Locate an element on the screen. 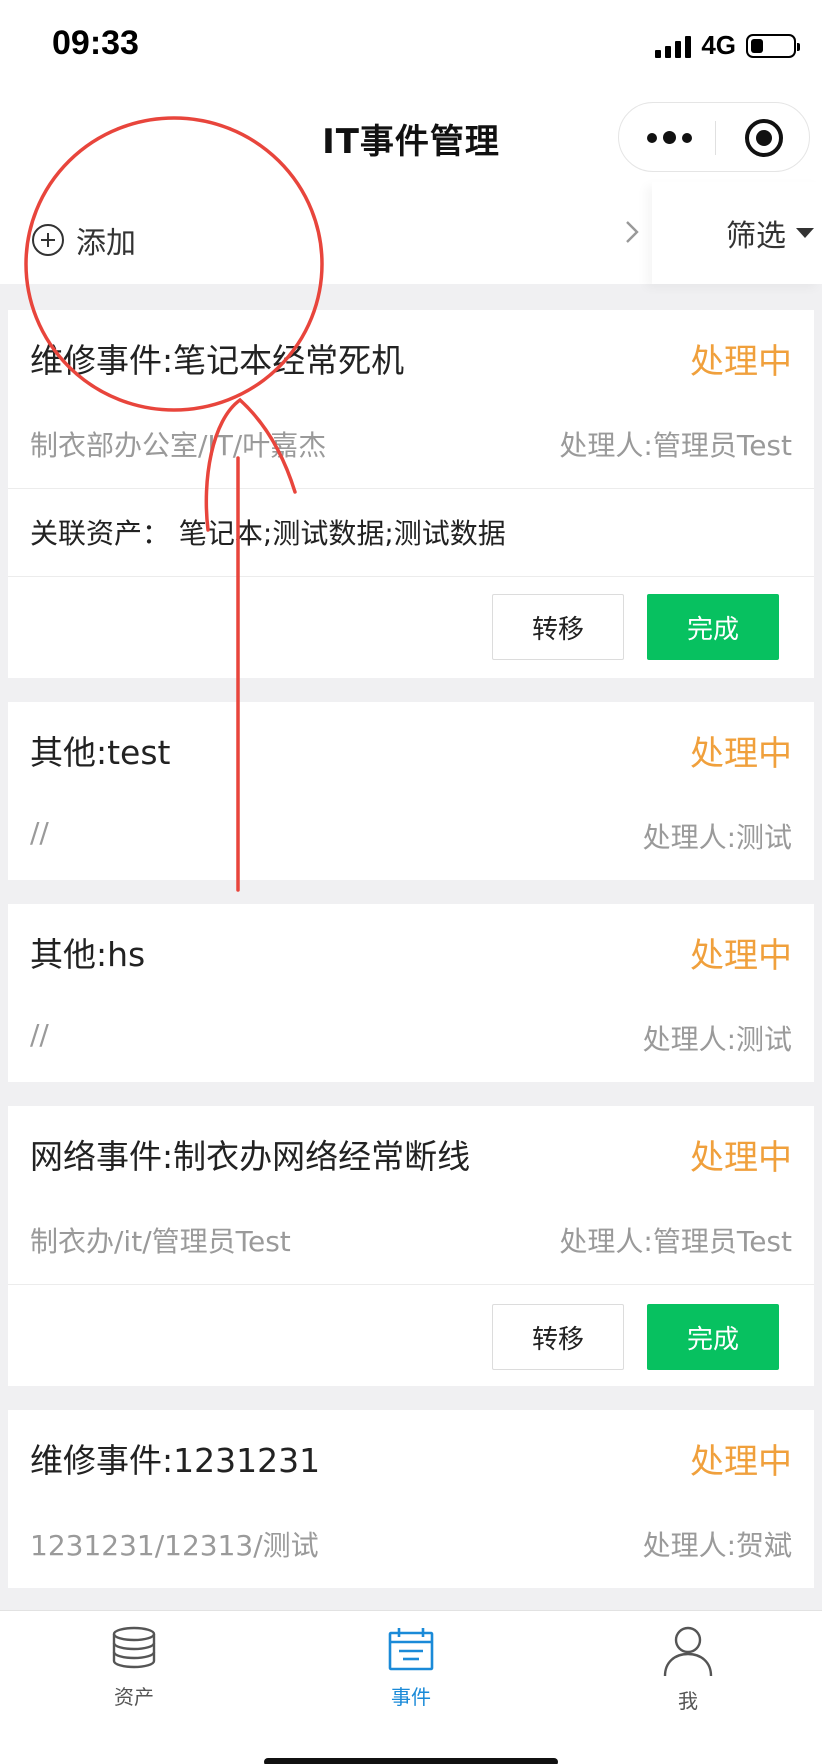 The height and width of the screenshot is (1764, 822). add-button: 添加 is located at coordinates (84, 240).